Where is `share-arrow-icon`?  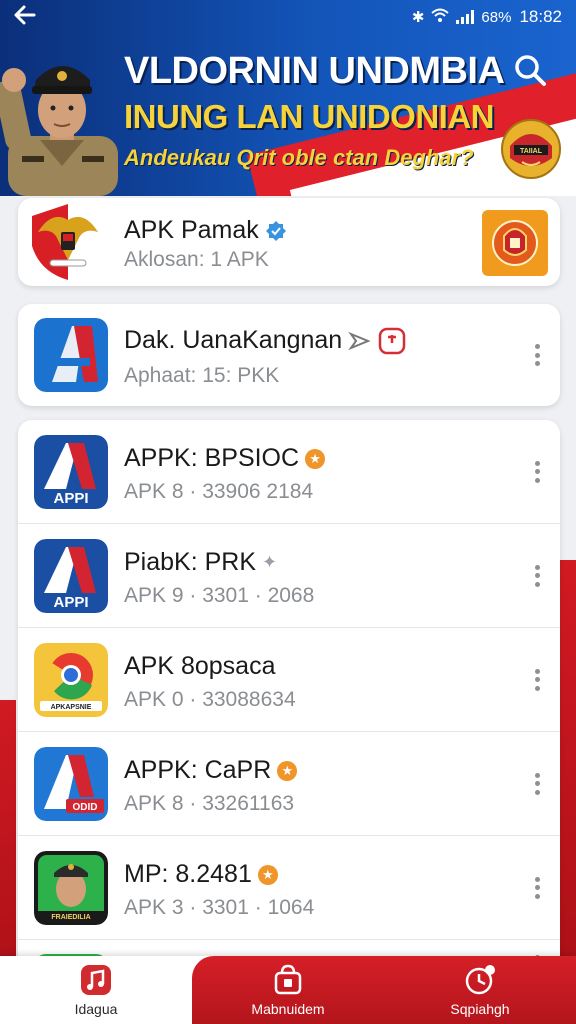 share-arrow-icon is located at coordinates (359, 340).